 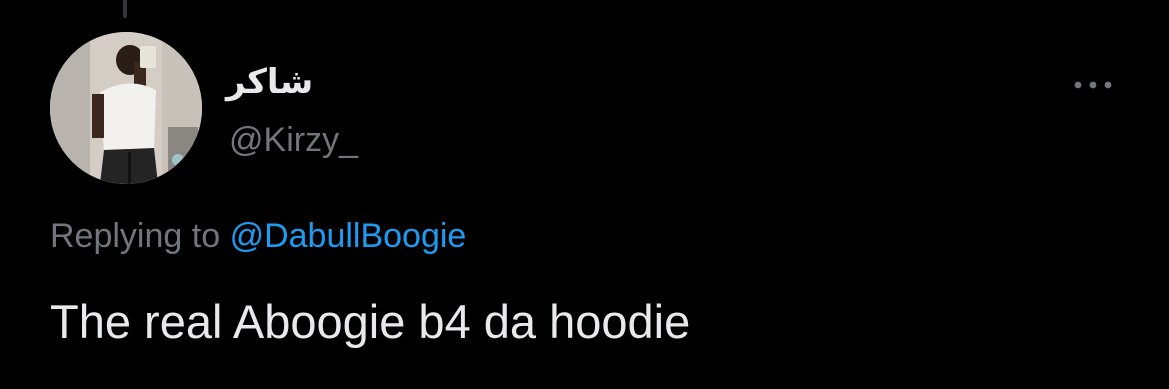 I want to click on author-display-name: شاكر, so click(x=269, y=82).